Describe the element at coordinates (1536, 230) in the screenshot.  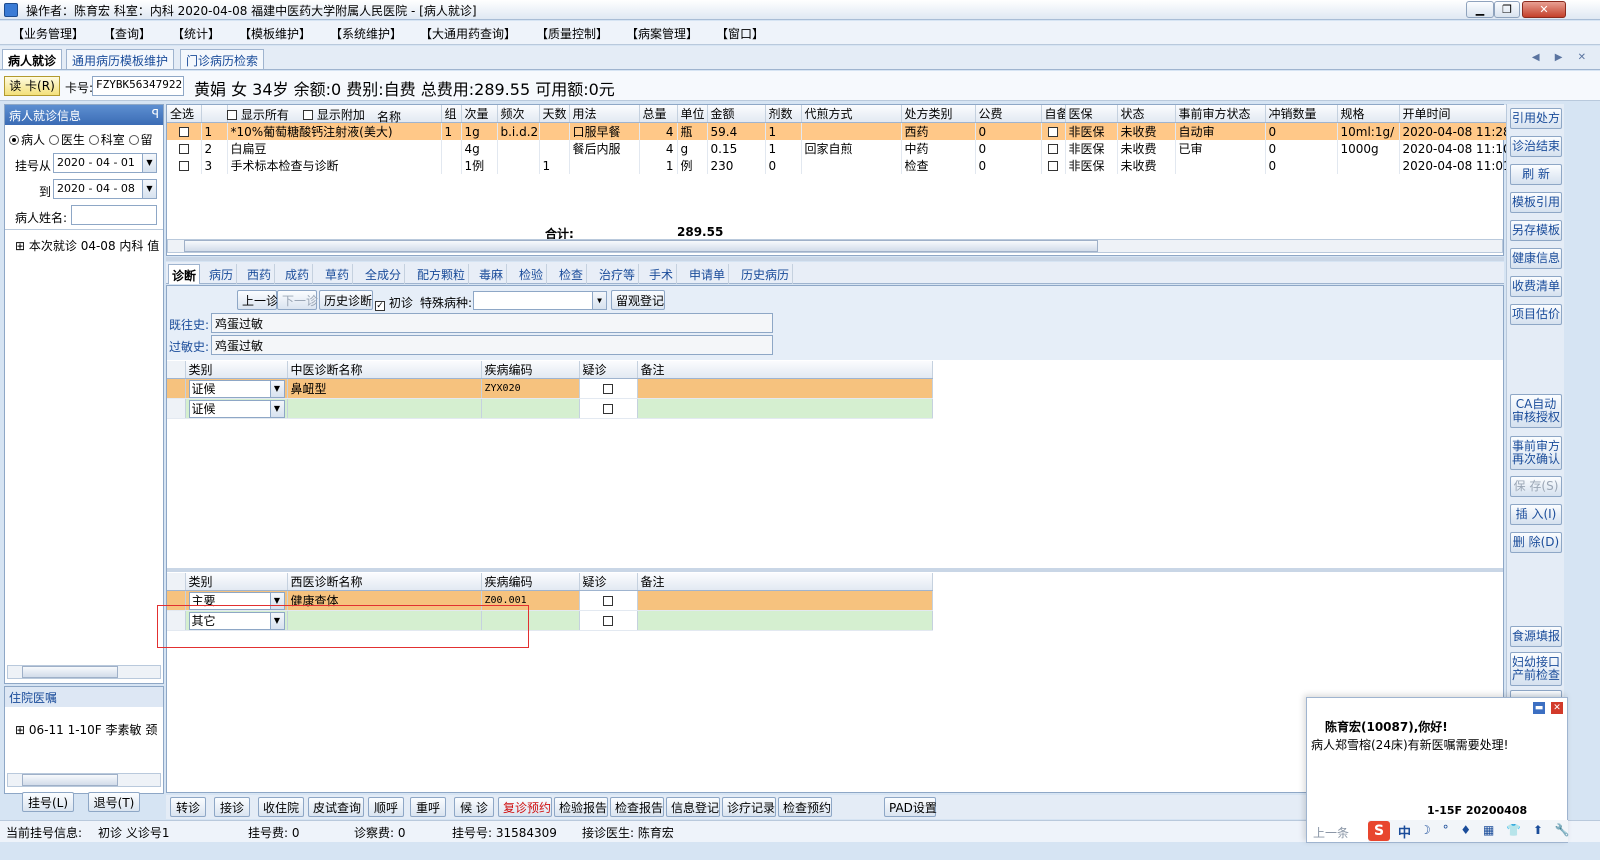
I see `save-template-button: 另存模板` at that location.